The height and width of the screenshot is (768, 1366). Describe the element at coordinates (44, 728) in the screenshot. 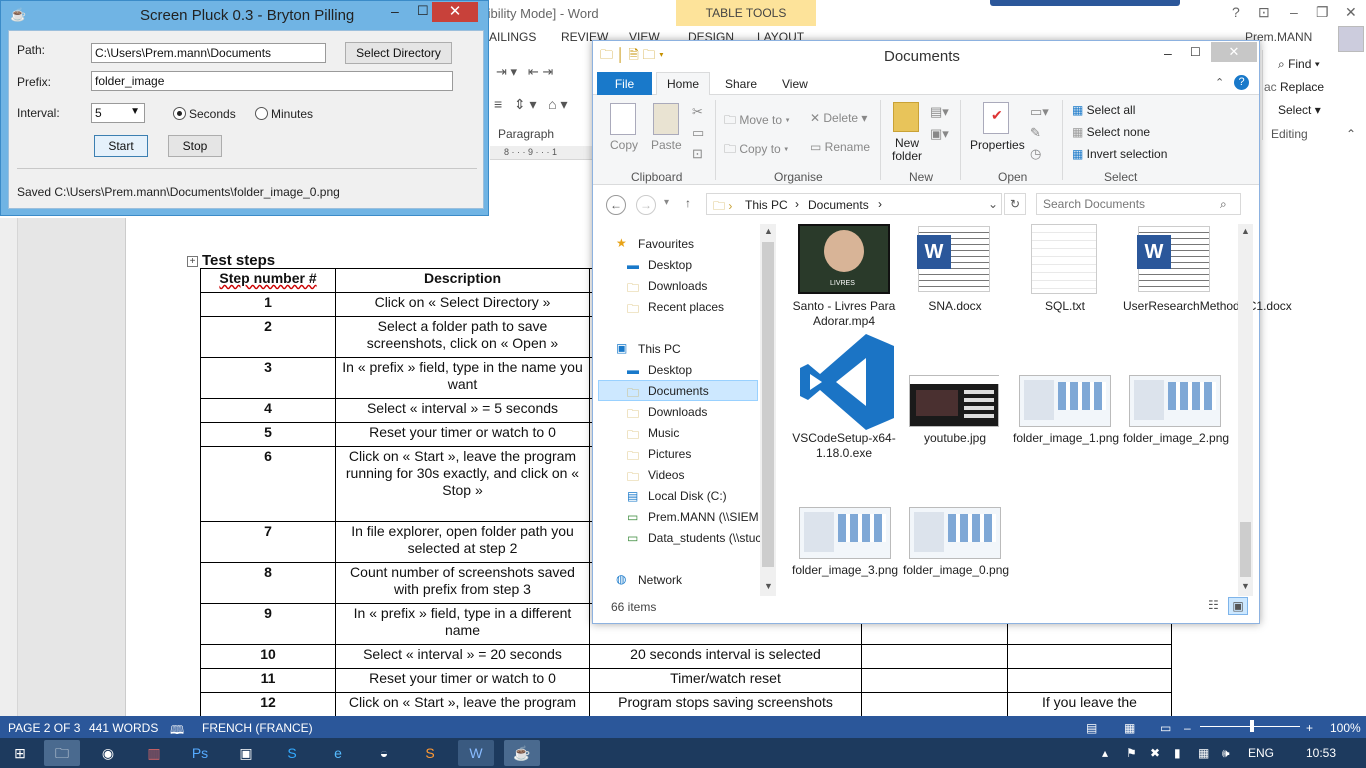

I see `page-count: PAGE 2 OF 3` at that location.